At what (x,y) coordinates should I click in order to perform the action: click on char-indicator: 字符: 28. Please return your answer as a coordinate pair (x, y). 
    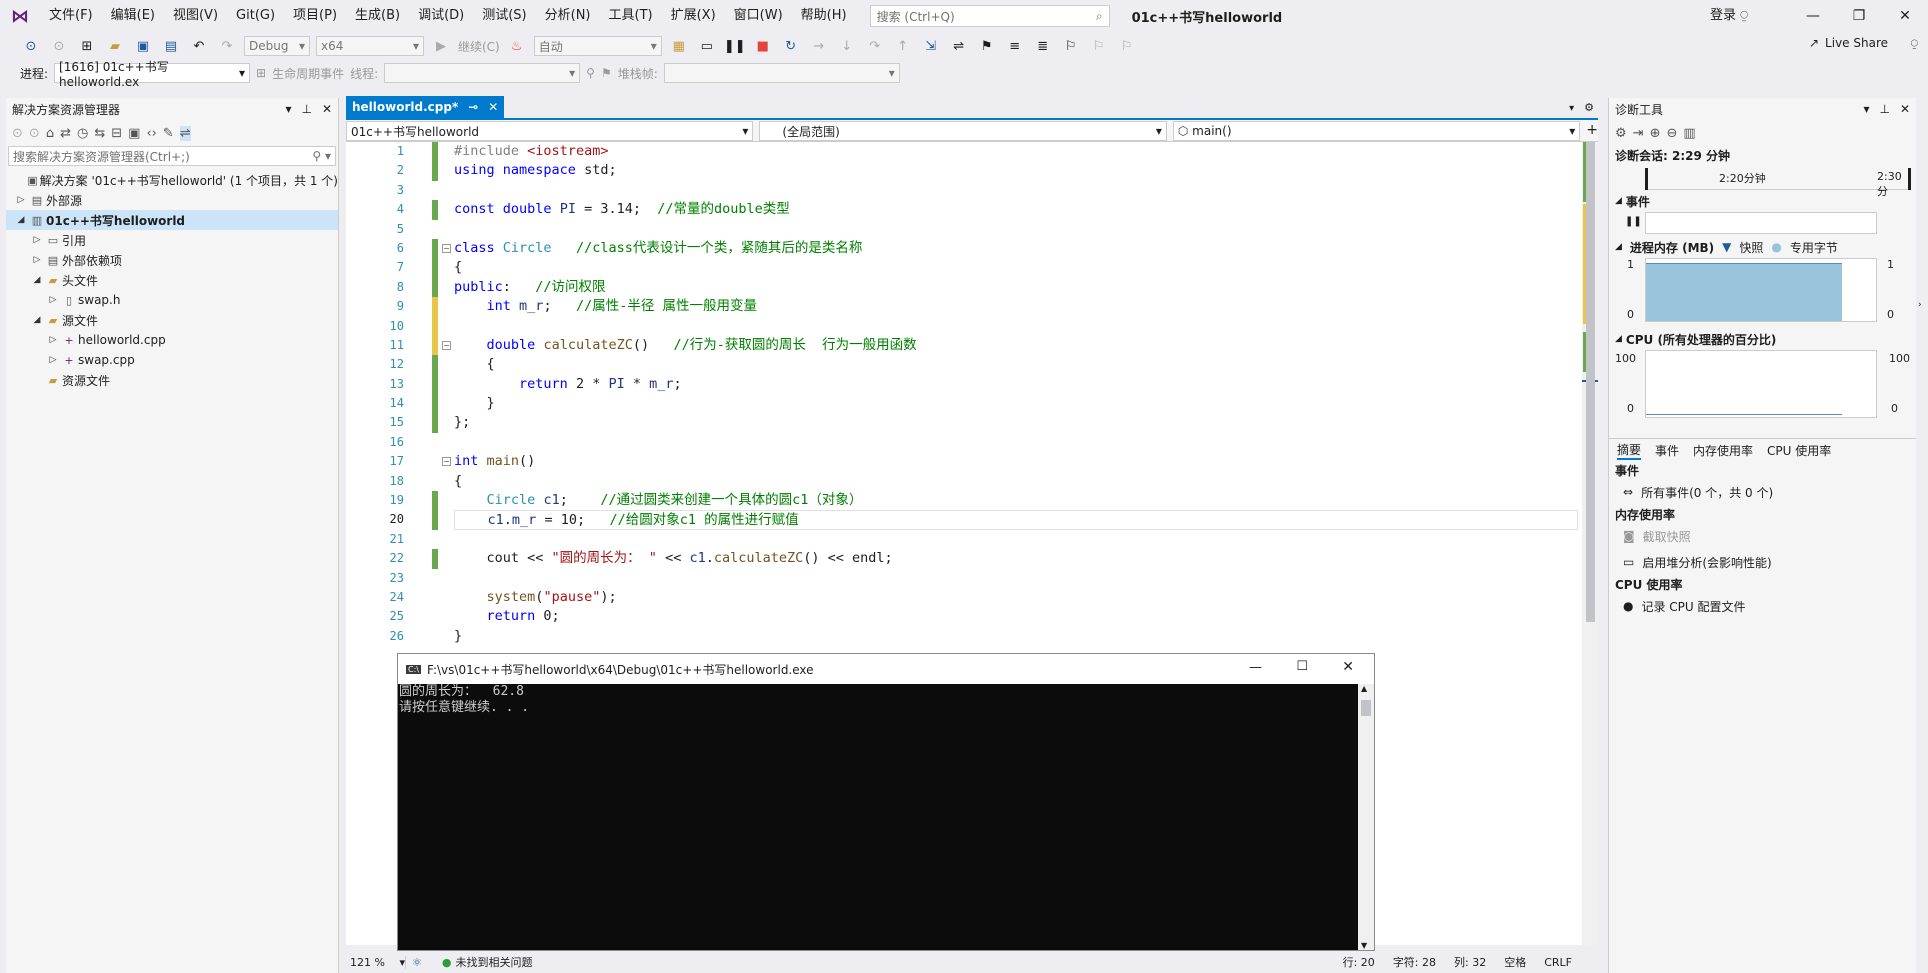
    Looking at the image, I should click on (1414, 962).